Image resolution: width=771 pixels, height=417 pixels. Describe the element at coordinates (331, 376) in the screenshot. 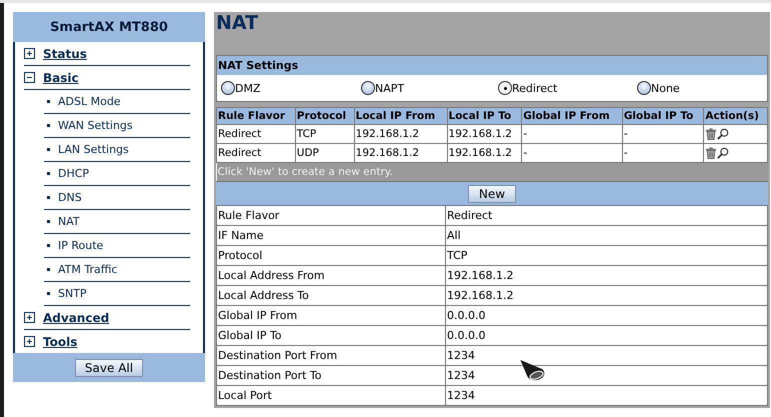

I see `field-label: Destination Port To` at that location.